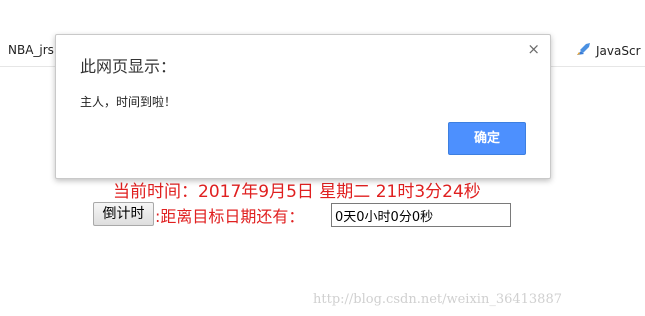 This screenshot has width=645, height=316. I want to click on dialog-title: 此网页显示：, so click(128, 66).